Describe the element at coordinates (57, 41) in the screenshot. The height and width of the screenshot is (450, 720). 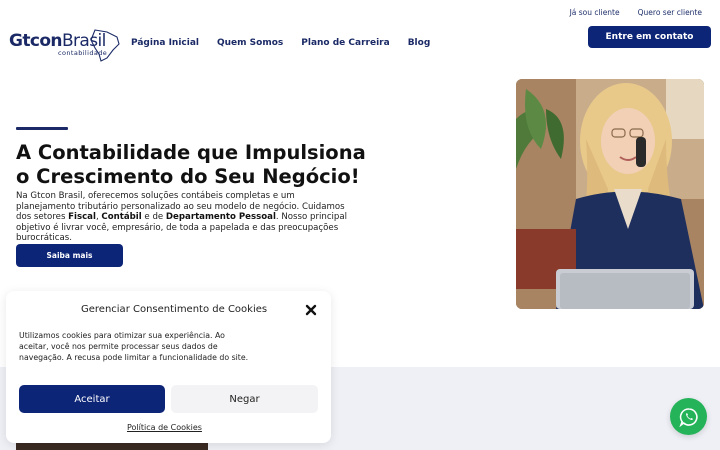
I see `logo-wordmark: GtconBrasil` at that location.